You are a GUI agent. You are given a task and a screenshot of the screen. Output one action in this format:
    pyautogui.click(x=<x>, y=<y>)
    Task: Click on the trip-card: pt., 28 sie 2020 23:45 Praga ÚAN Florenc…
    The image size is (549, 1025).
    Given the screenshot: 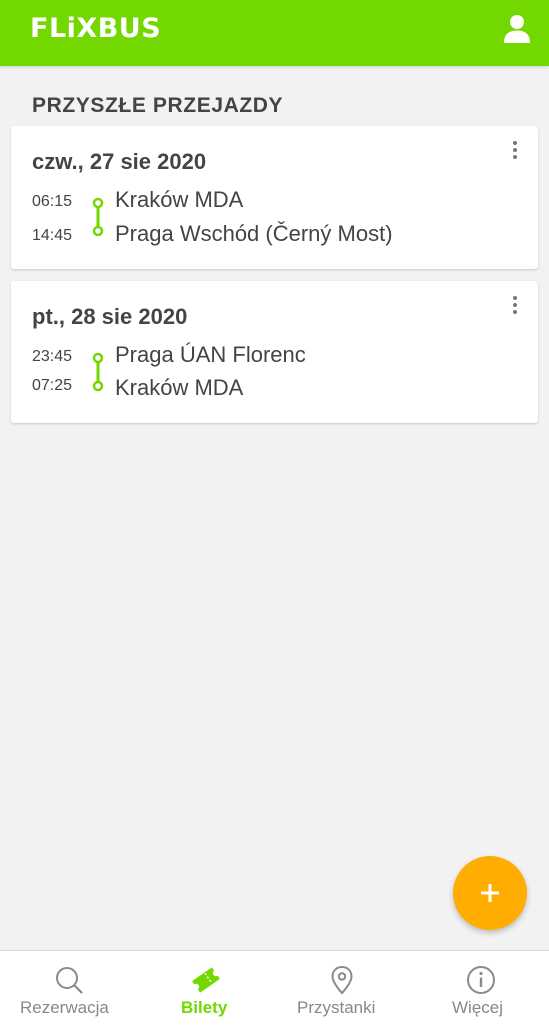 What is the action you would take?
    pyautogui.click(x=274, y=352)
    